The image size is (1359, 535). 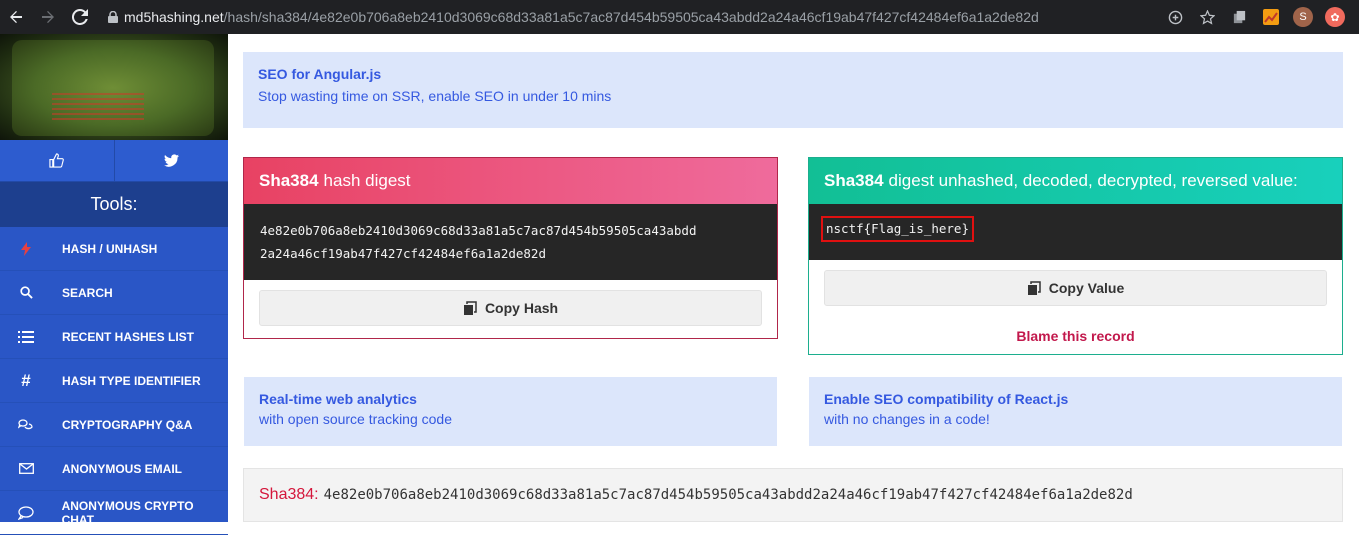 What do you see at coordinates (1075, 399) in the screenshot?
I see `ad-title: Enable SEO compatibility of React.js` at bounding box center [1075, 399].